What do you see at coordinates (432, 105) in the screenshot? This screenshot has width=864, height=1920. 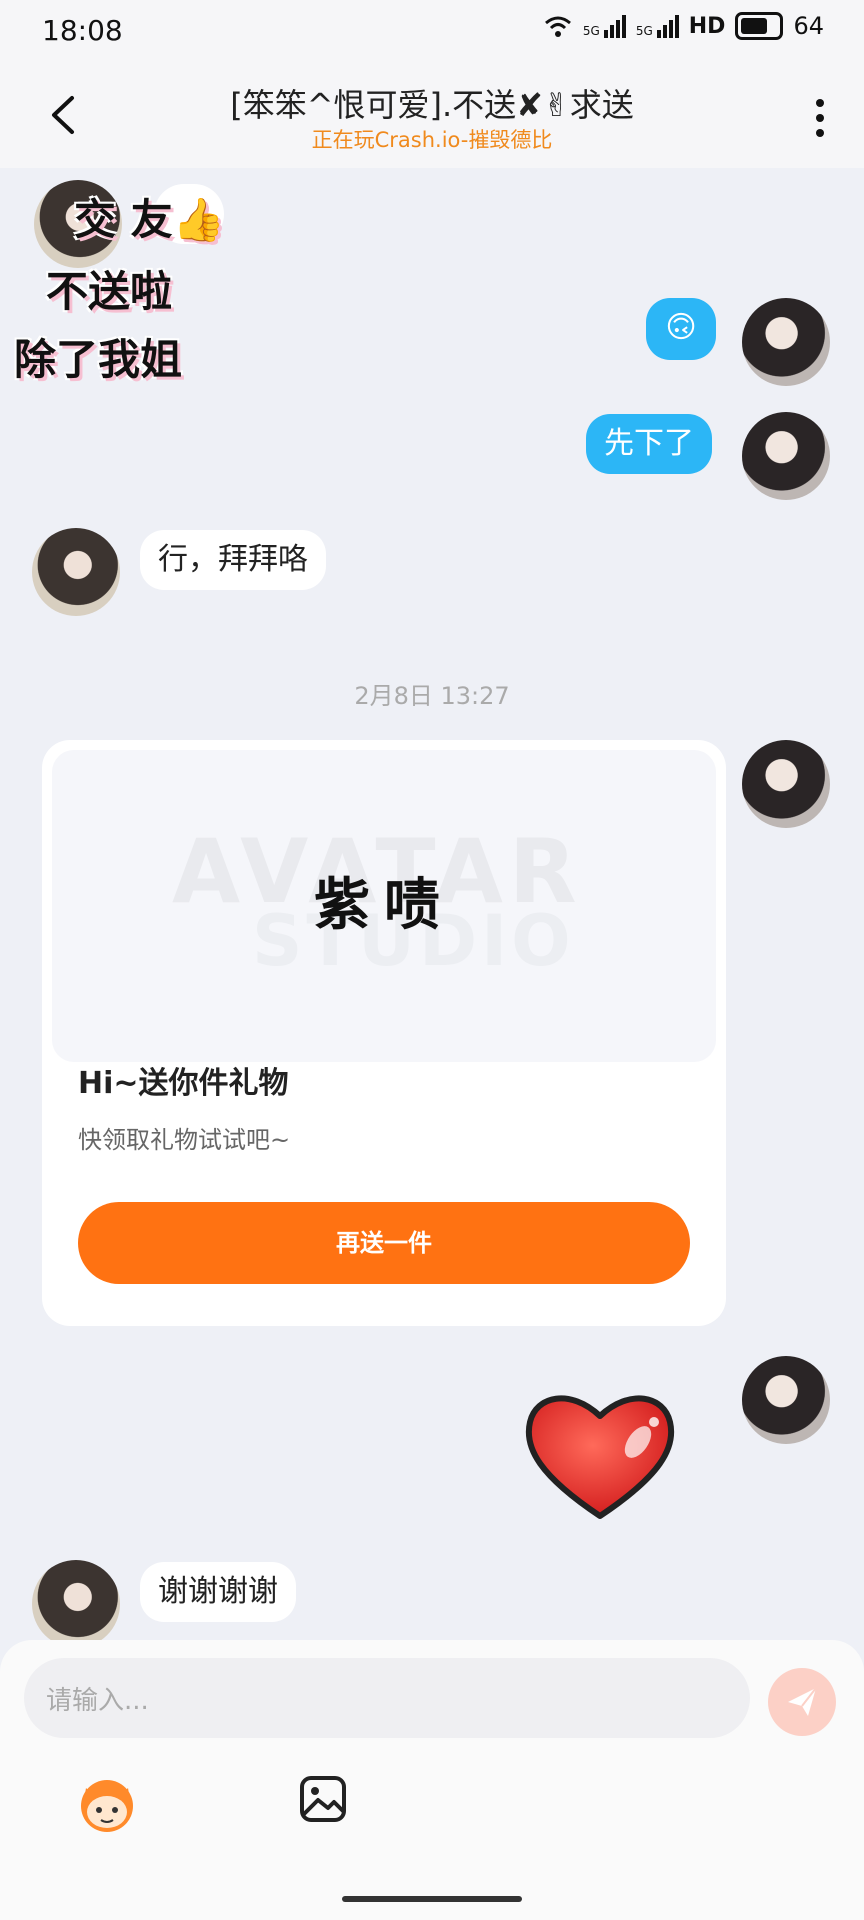 I see `chat-title: [笨笨^恨可爱].不送✘✌求送` at bounding box center [432, 105].